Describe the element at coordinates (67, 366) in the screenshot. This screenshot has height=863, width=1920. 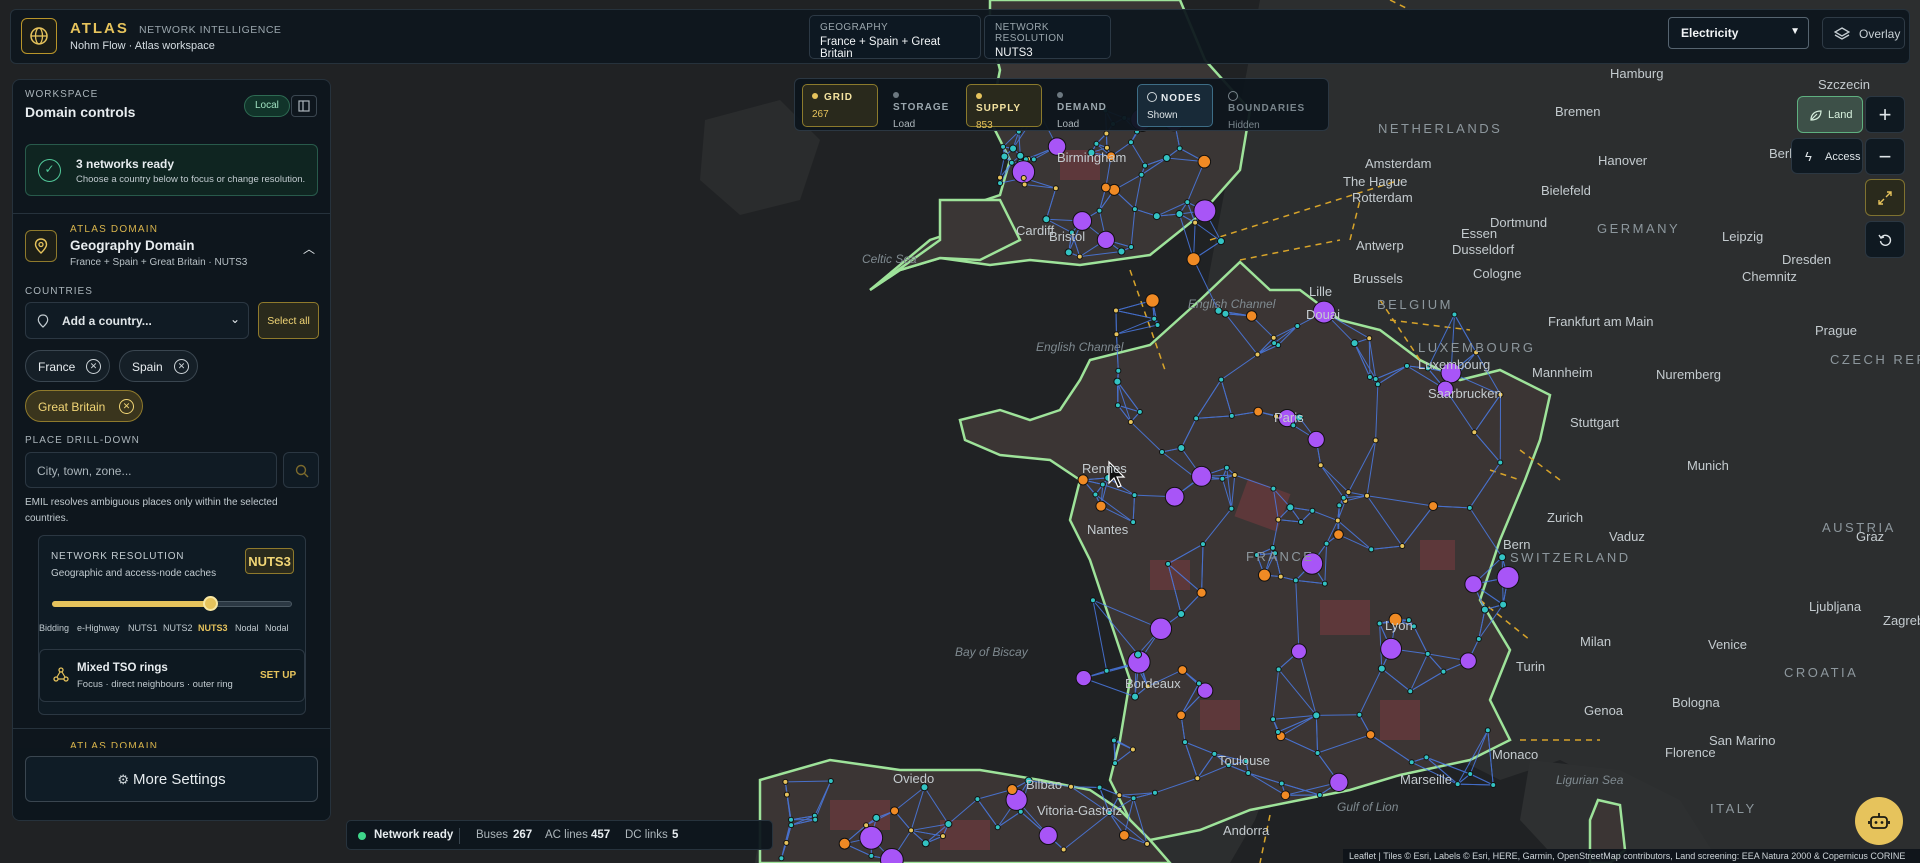
I see `country-chip-france: France ✕` at that location.